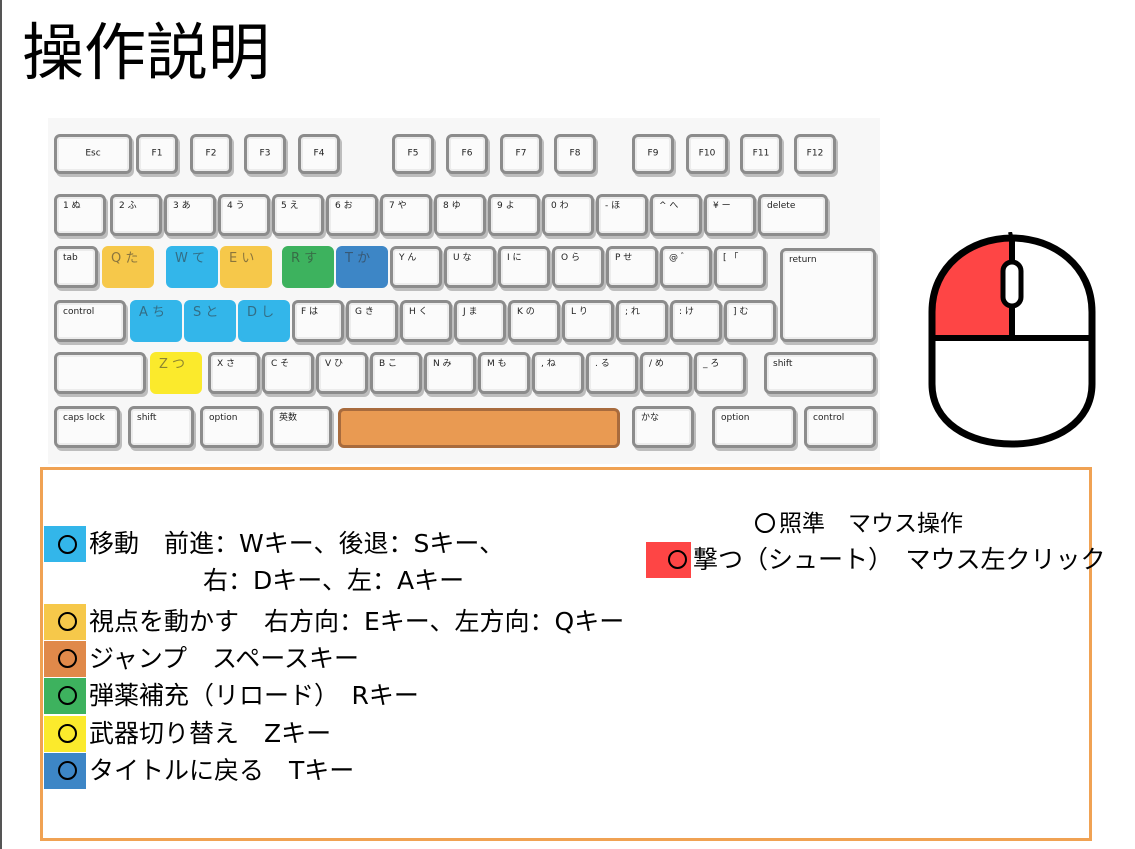 The image size is (1135, 849). Describe the element at coordinates (190, 258) in the screenshot. I see `key-label: W て` at that location.